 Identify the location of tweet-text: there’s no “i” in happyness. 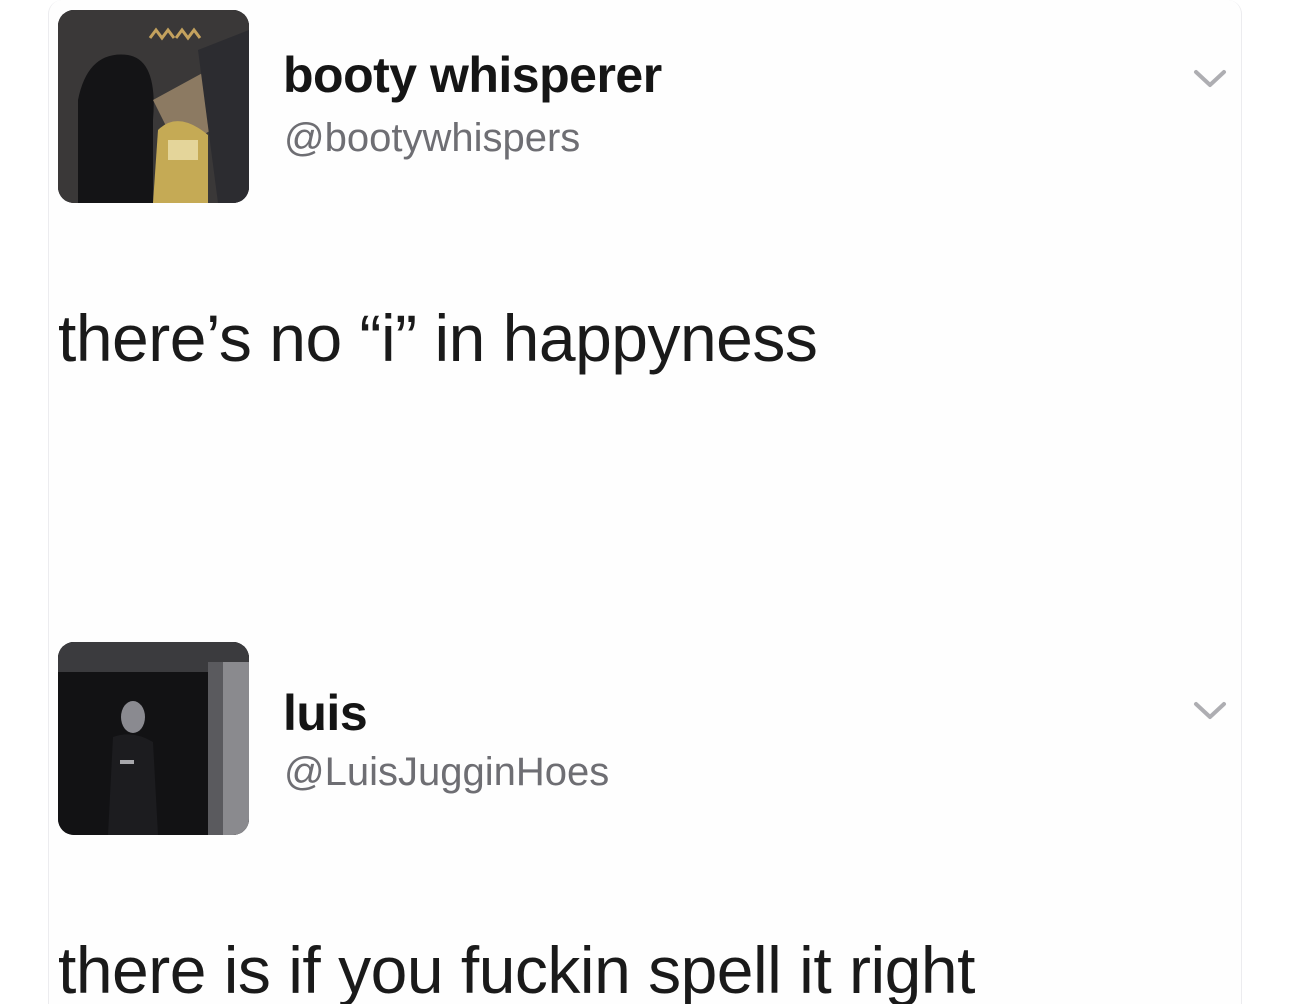
(438, 338).